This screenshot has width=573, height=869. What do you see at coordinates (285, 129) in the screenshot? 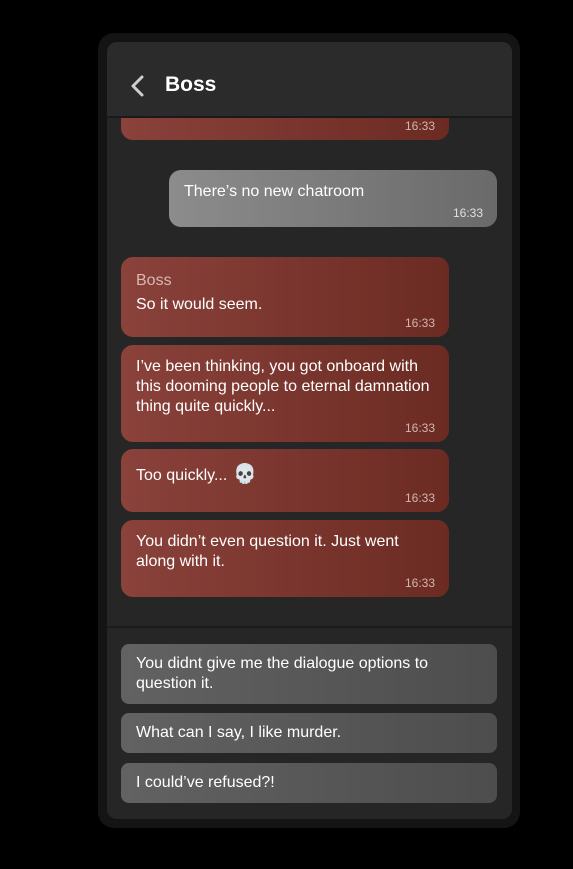
I see `message-bubble-partial: 16:33` at bounding box center [285, 129].